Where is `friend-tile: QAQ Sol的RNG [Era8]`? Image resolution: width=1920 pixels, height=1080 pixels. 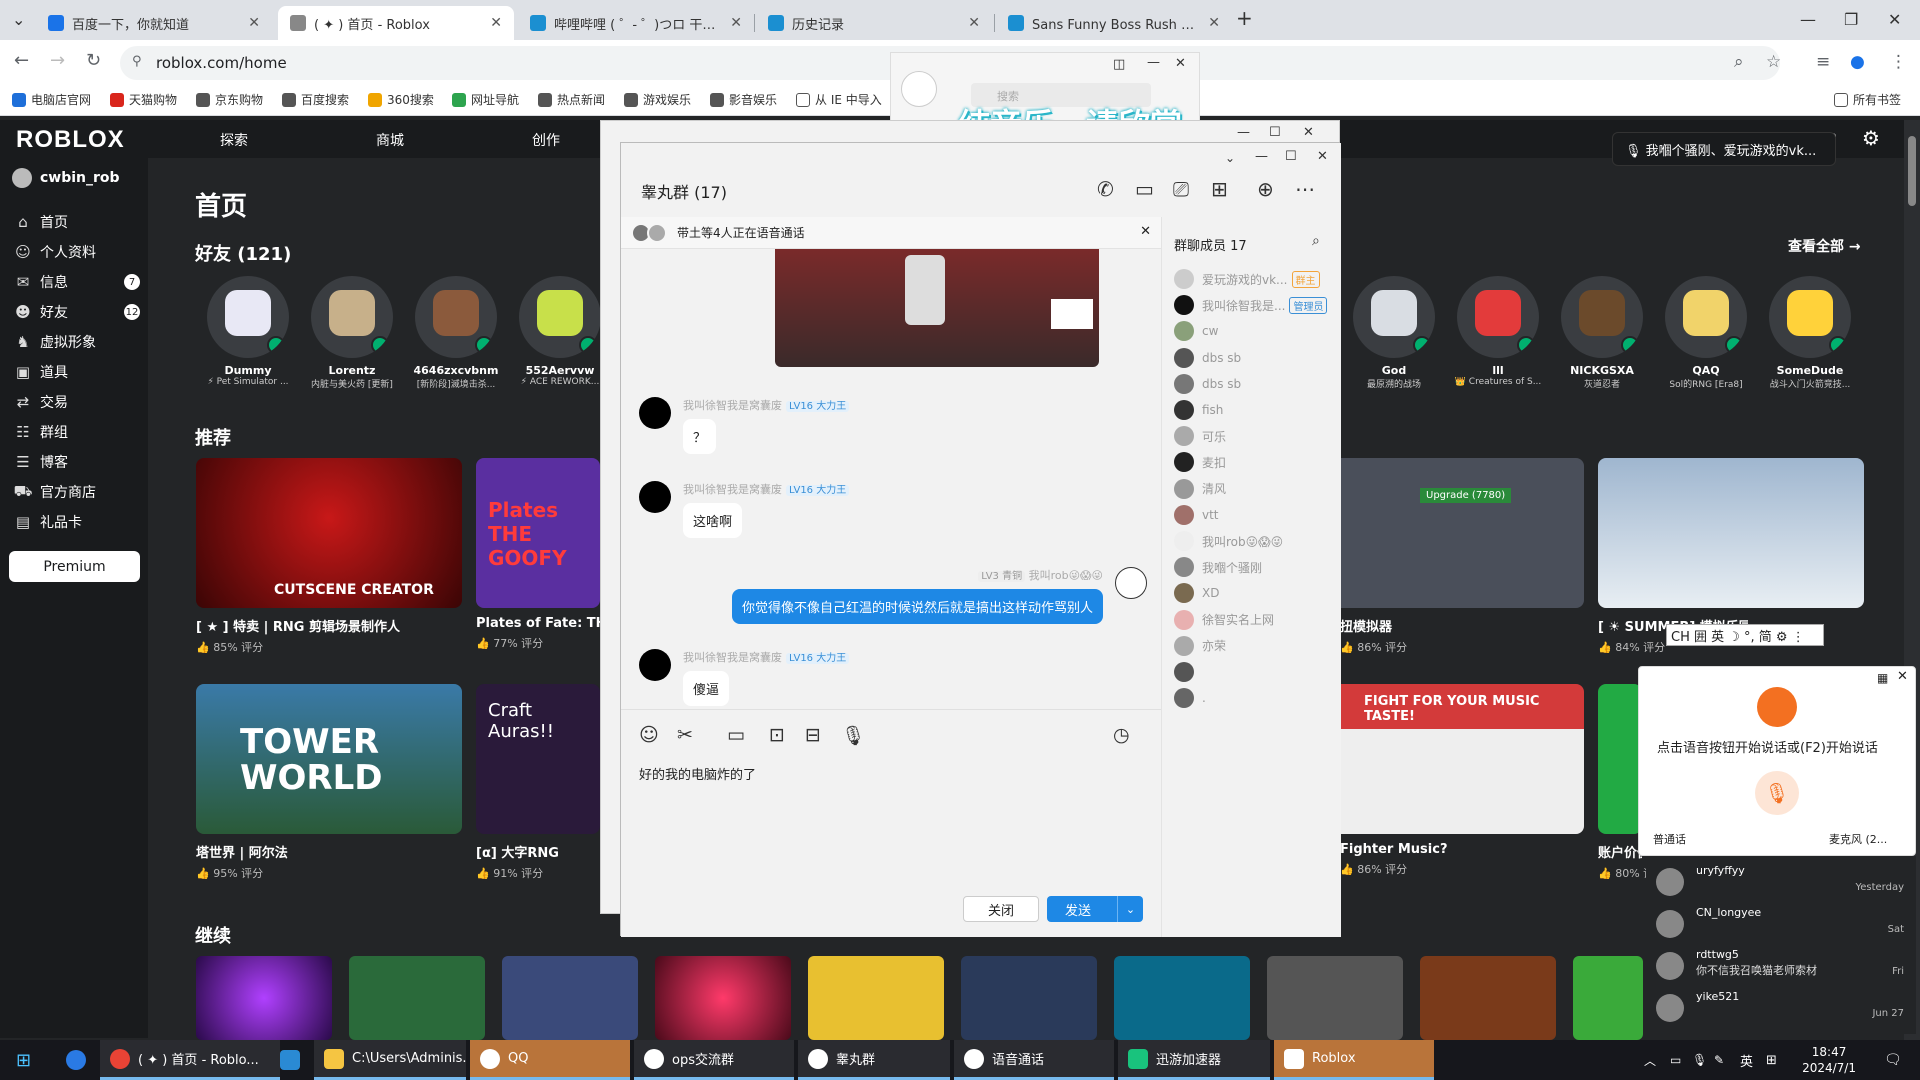
friend-tile: QAQ Sol的RNG [Era8] is located at coordinates (1706, 333).